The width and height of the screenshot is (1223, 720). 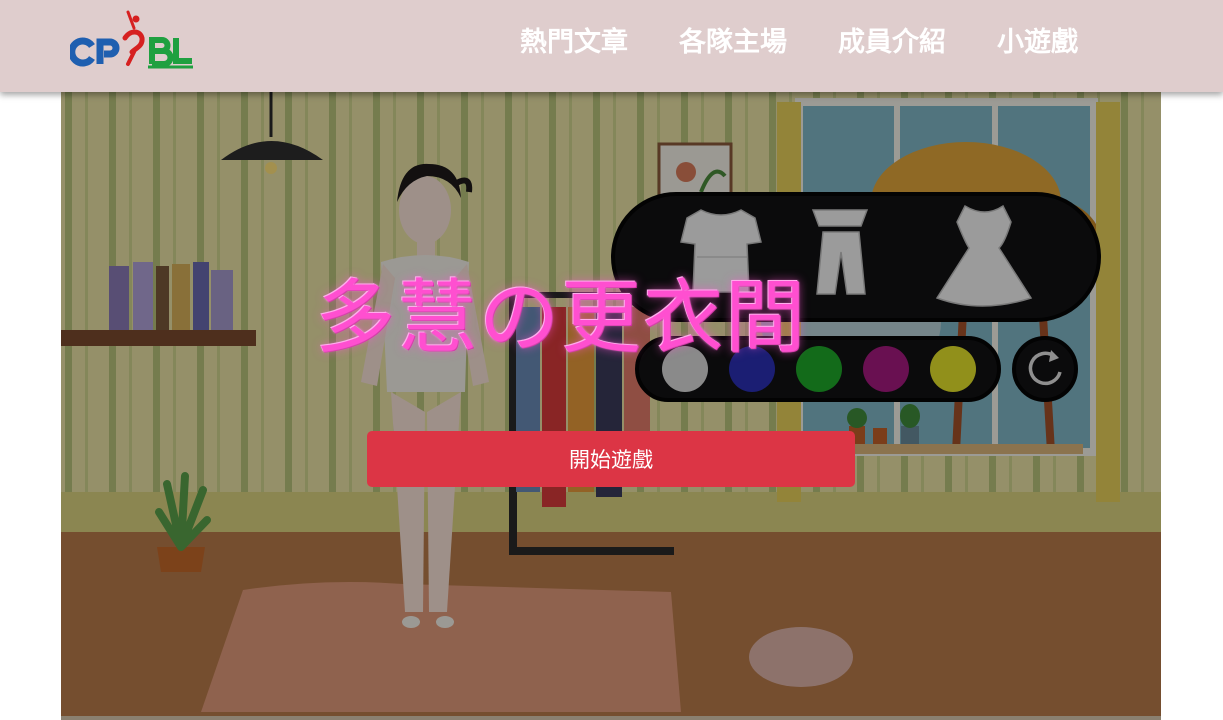 I want to click on page-bottom-edge, so click(x=611, y=718).